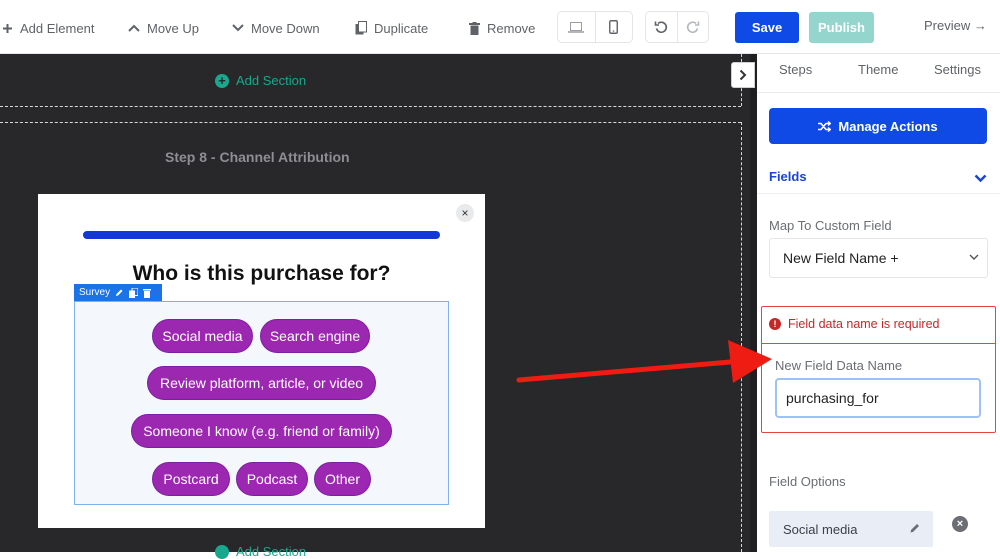 This screenshot has height=559, width=1000. I want to click on validation-error-message: ! Field data name is required, so click(854, 324).